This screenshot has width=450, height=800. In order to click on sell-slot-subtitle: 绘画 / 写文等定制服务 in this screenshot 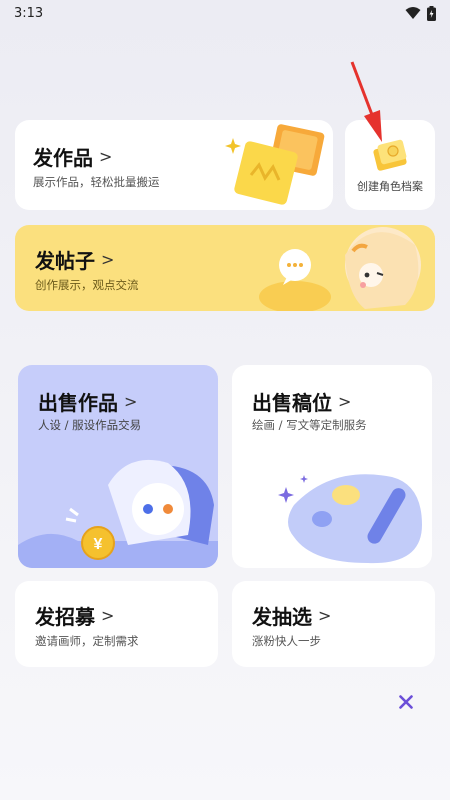, I will do `click(309, 425)`.